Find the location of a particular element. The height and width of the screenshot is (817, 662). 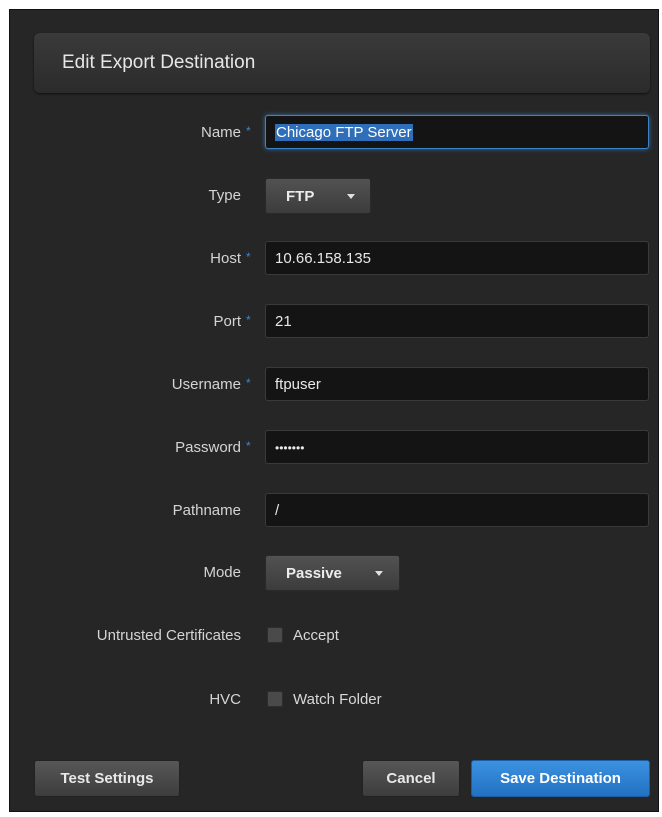

port-row: Port * 21 is located at coordinates (335, 322).